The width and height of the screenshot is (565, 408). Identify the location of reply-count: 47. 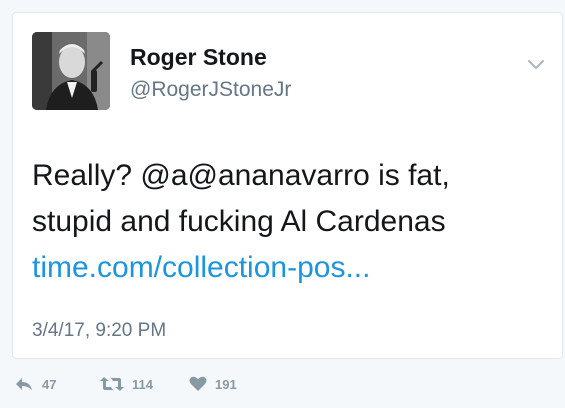
(49, 384).